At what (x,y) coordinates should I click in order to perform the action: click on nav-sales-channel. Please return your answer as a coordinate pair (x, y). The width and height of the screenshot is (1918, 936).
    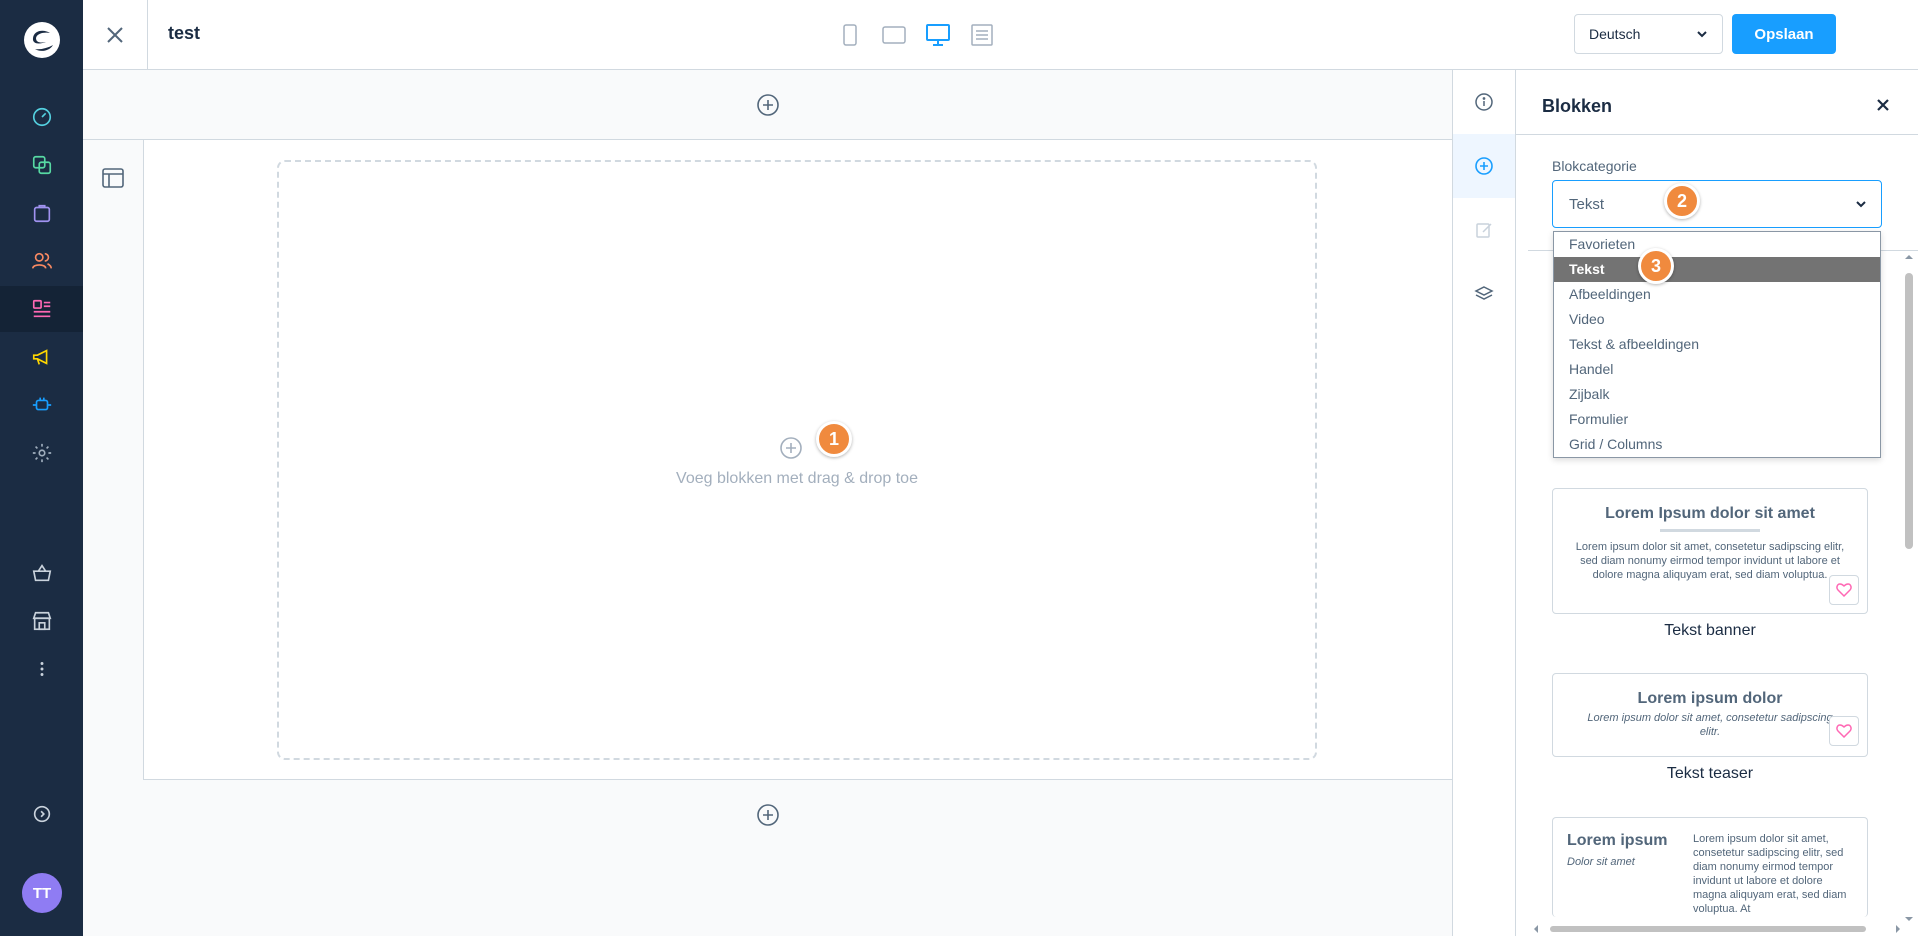
    Looking at the image, I should click on (41, 573).